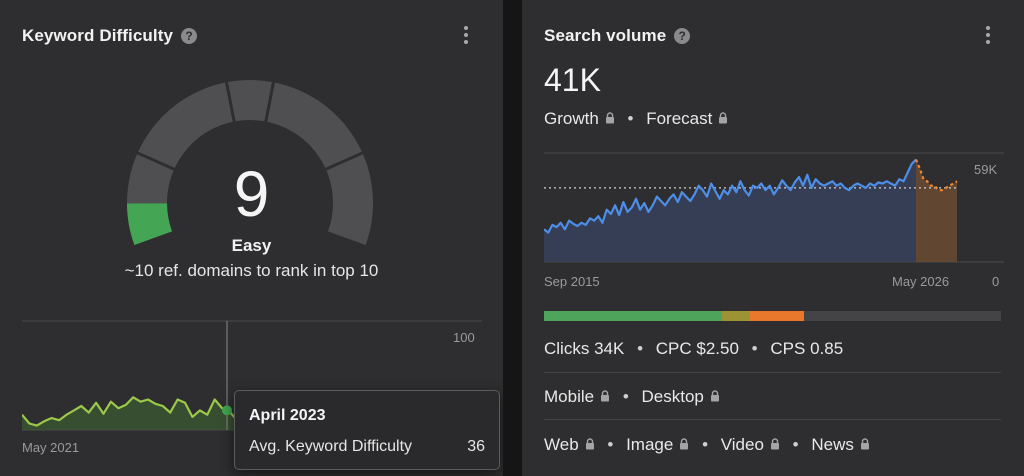  What do you see at coordinates (251, 194) in the screenshot?
I see `kd-score: 9` at bounding box center [251, 194].